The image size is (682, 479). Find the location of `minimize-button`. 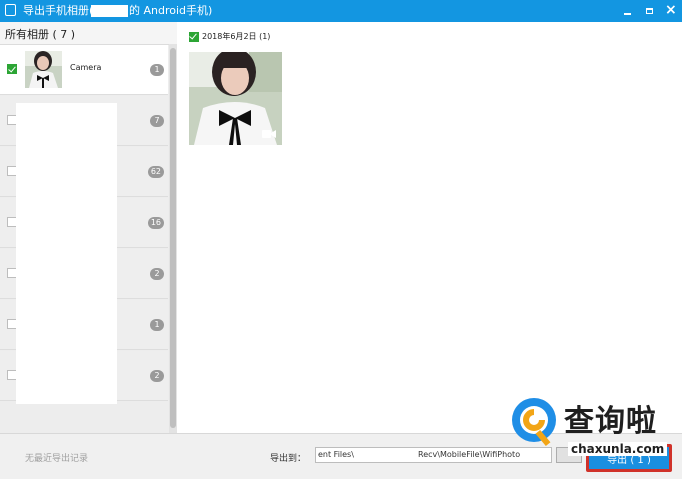

minimize-button is located at coordinates (628, 11).